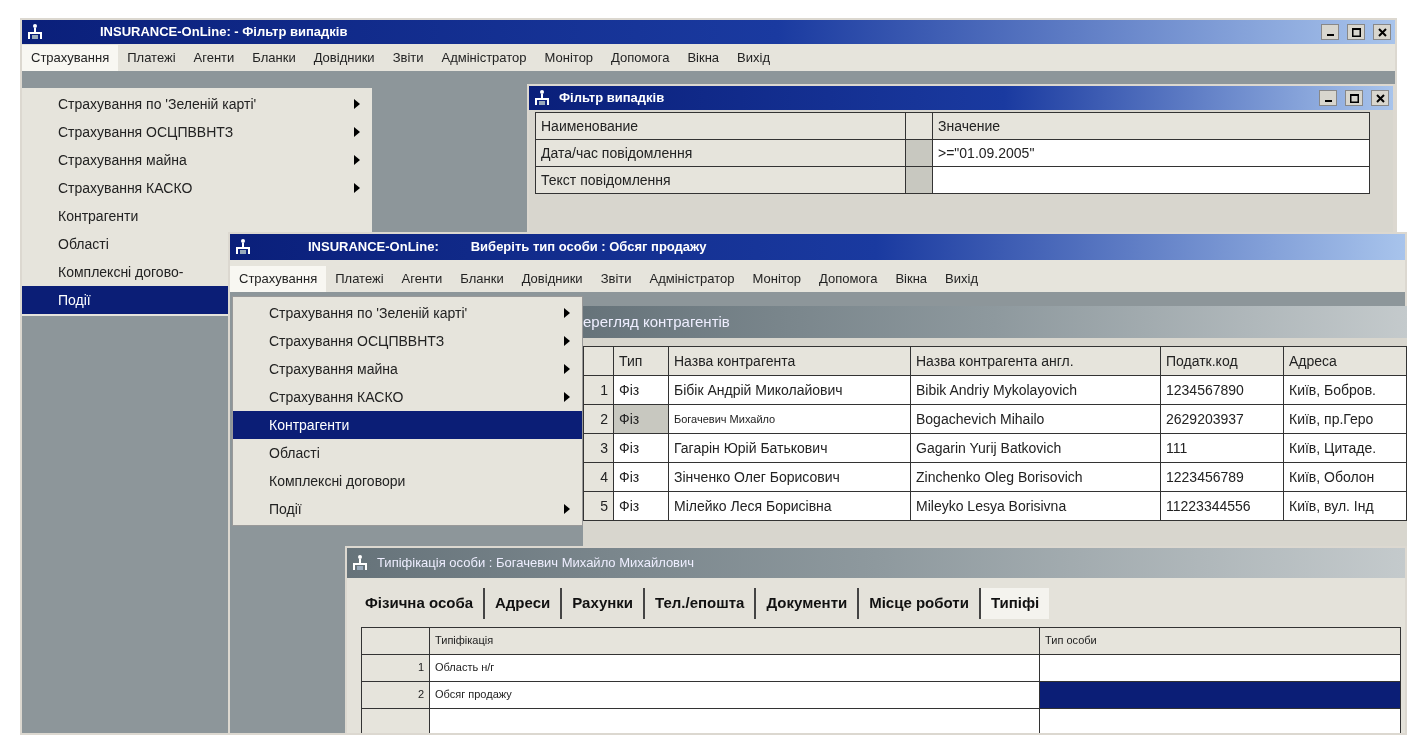 This screenshot has height=735, width=1407. What do you see at coordinates (224, 32) in the screenshot?
I see `window-title: INSURANCE-OnLine: - Фільтр випадків` at bounding box center [224, 32].